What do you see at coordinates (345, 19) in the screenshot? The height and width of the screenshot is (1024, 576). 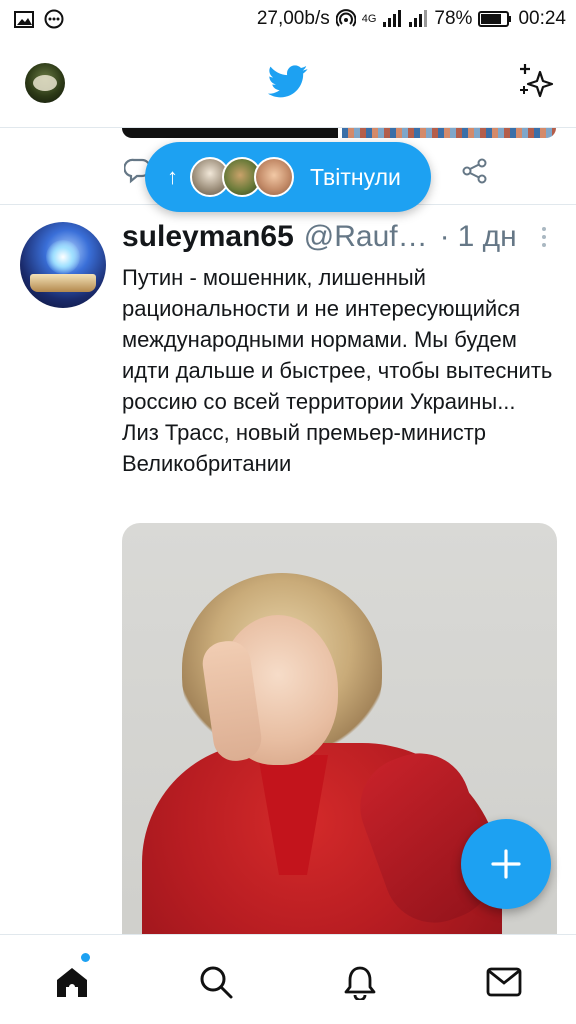 I see `hotspot-icon` at bounding box center [345, 19].